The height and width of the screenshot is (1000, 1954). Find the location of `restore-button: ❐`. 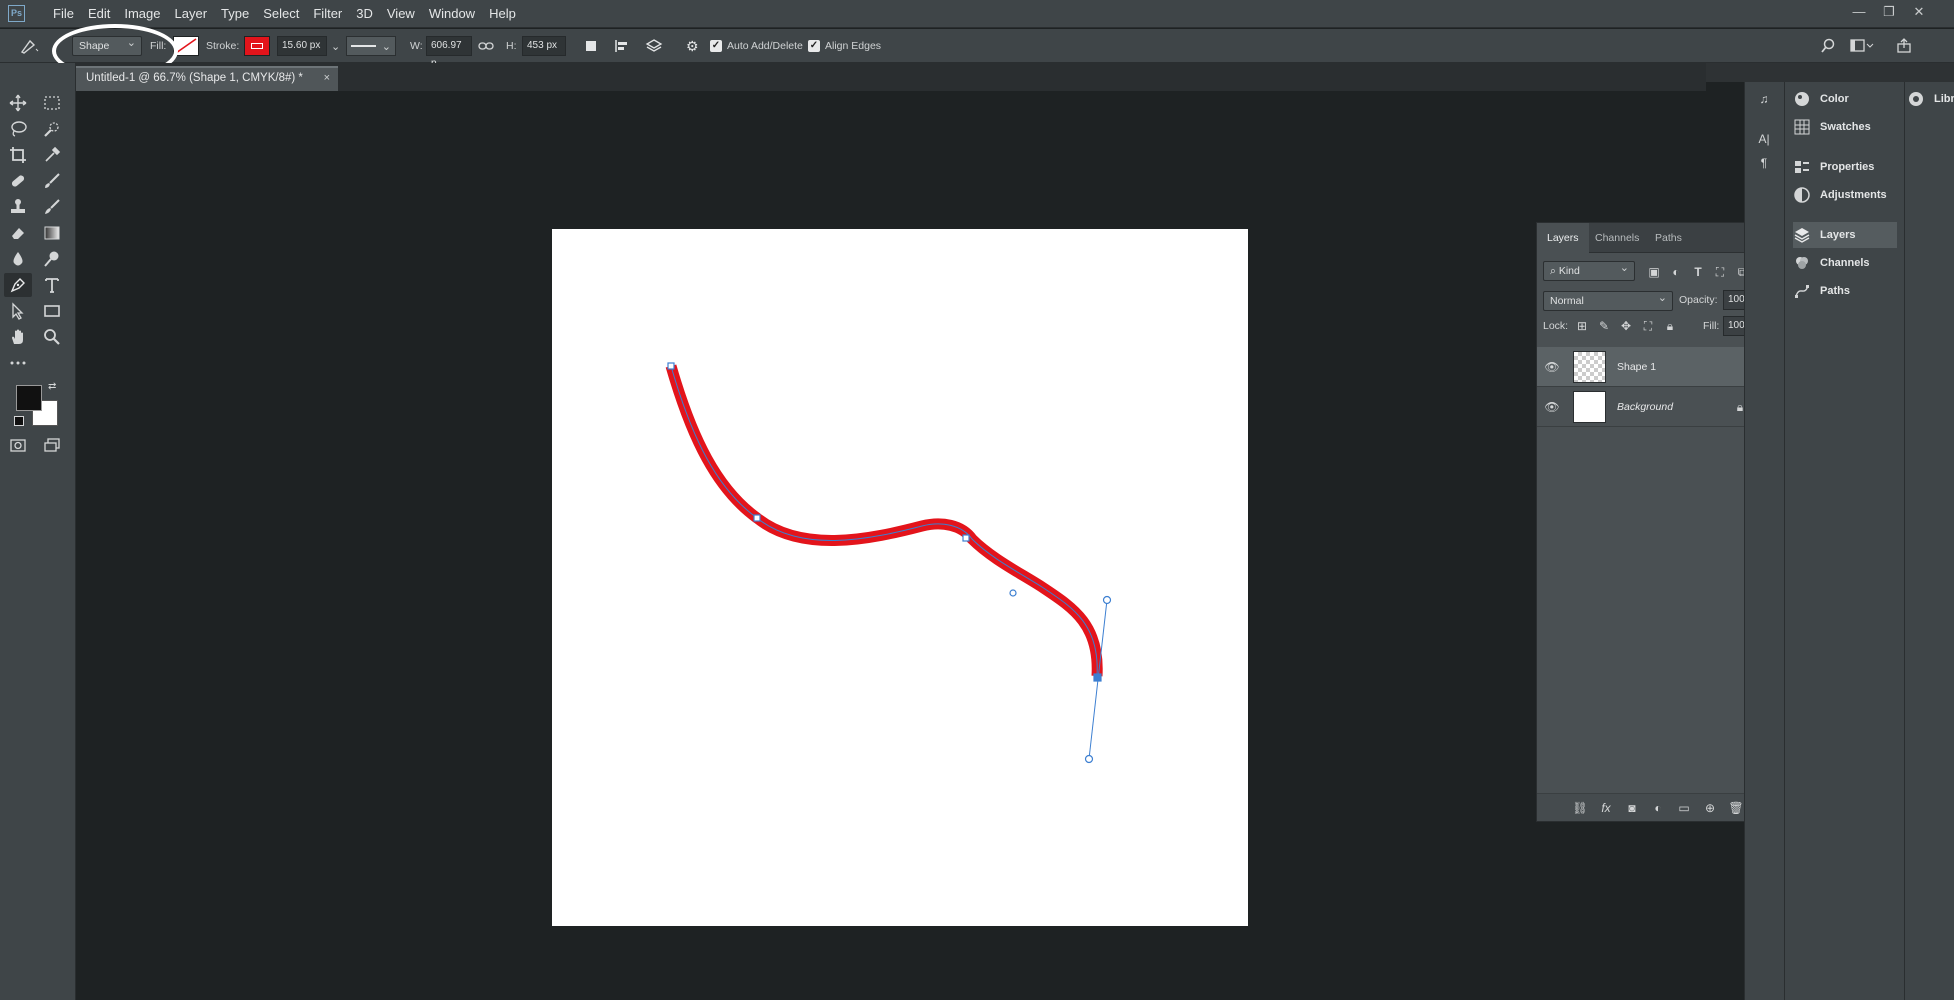

restore-button: ❐ is located at coordinates (1889, 13).